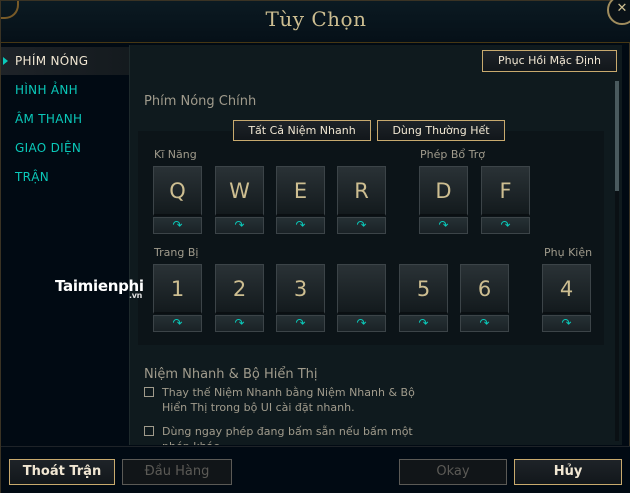 The image size is (630, 493). Describe the element at coordinates (423, 289) in the screenshot. I see `key-cap: 5` at that location.